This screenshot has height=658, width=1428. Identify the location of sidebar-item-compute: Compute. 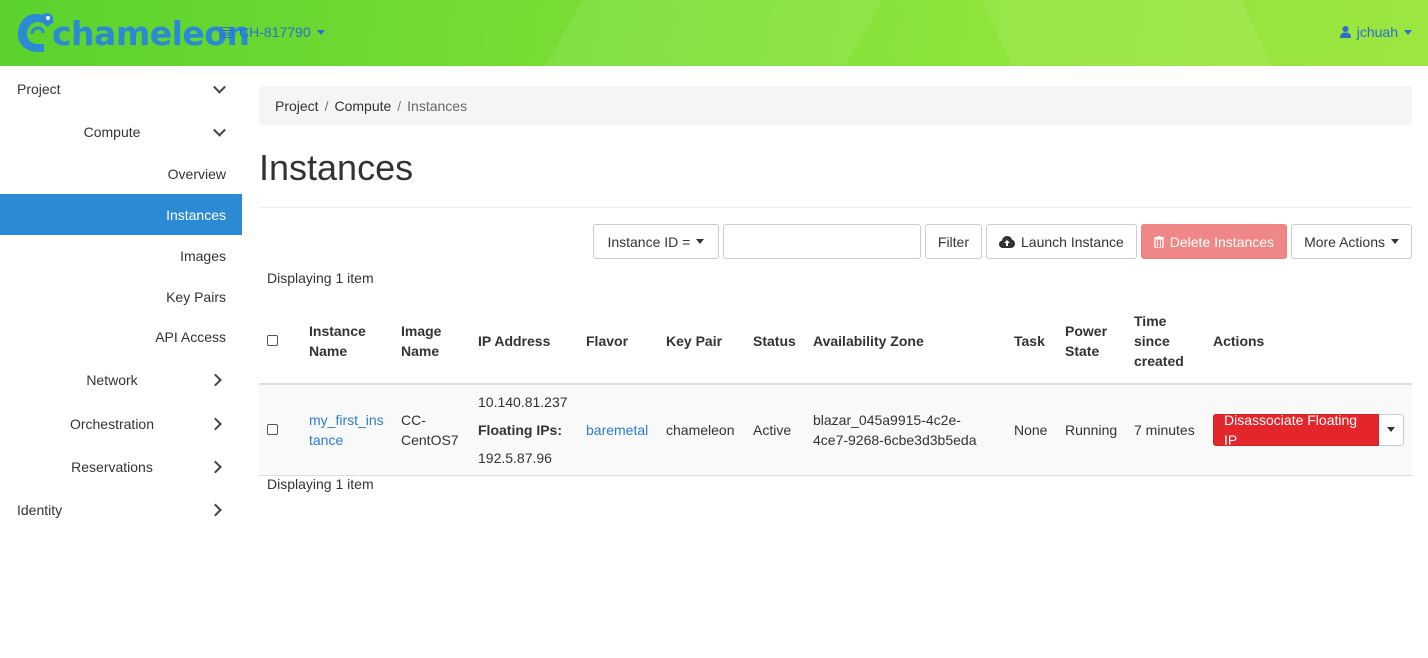
(121, 132).